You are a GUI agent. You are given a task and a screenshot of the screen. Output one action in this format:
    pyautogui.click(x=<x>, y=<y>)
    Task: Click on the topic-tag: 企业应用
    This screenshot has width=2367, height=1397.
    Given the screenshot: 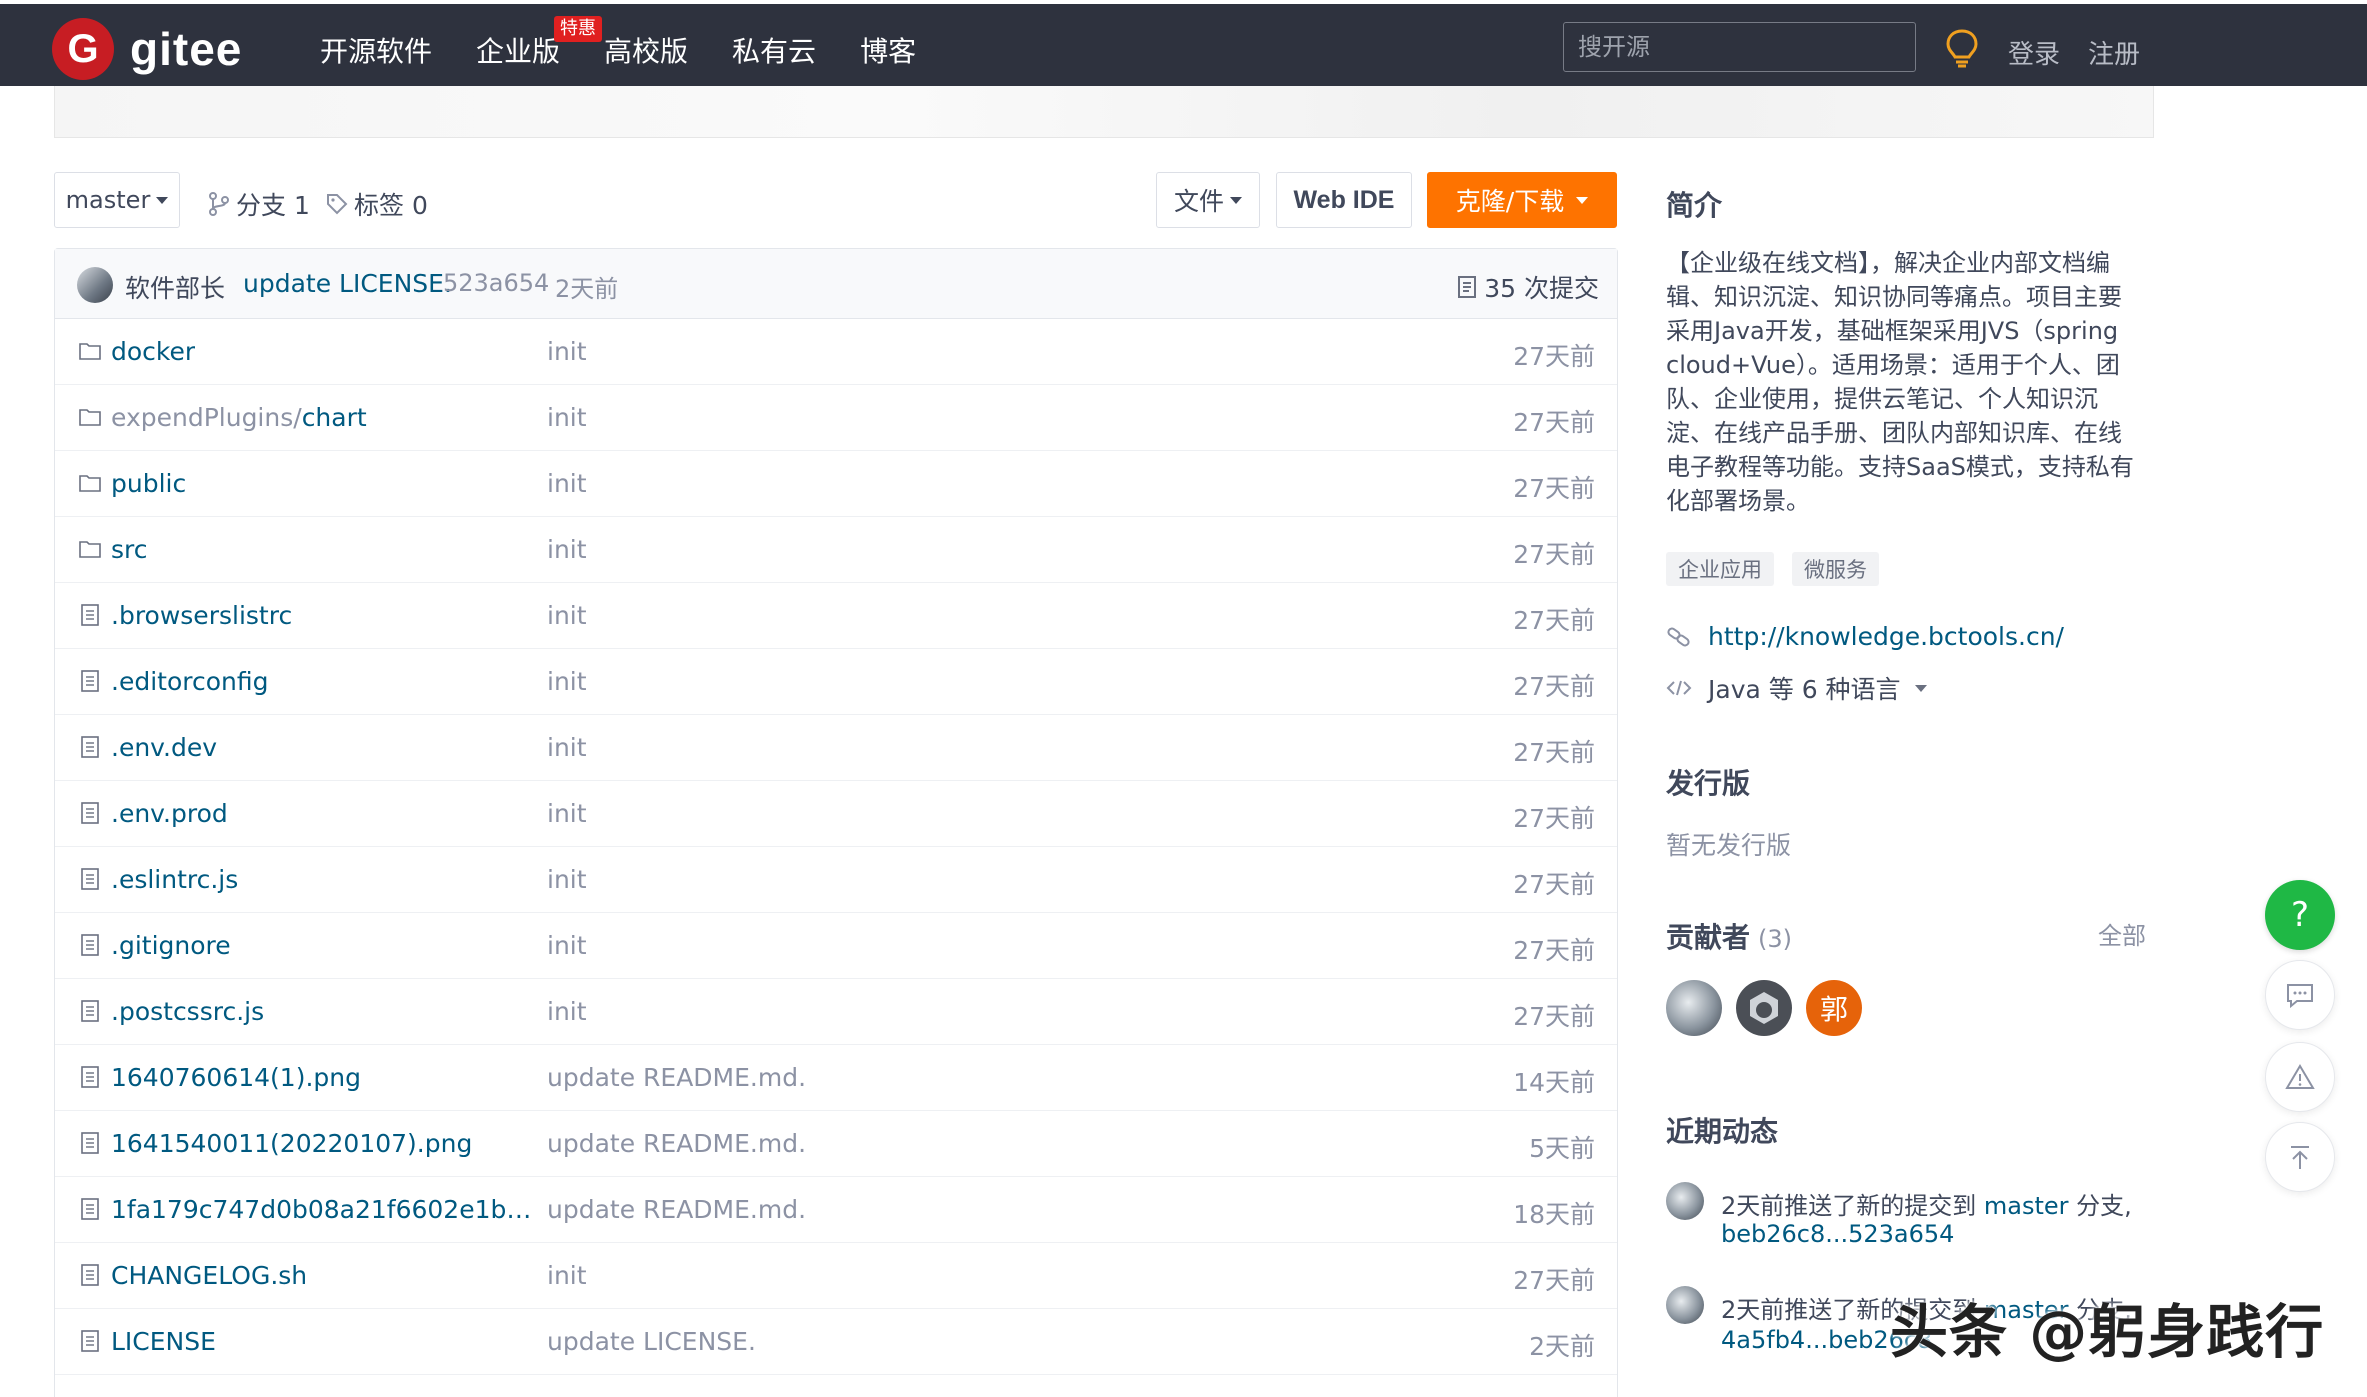 What is the action you would take?
    pyautogui.click(x=1720, y=569)
    